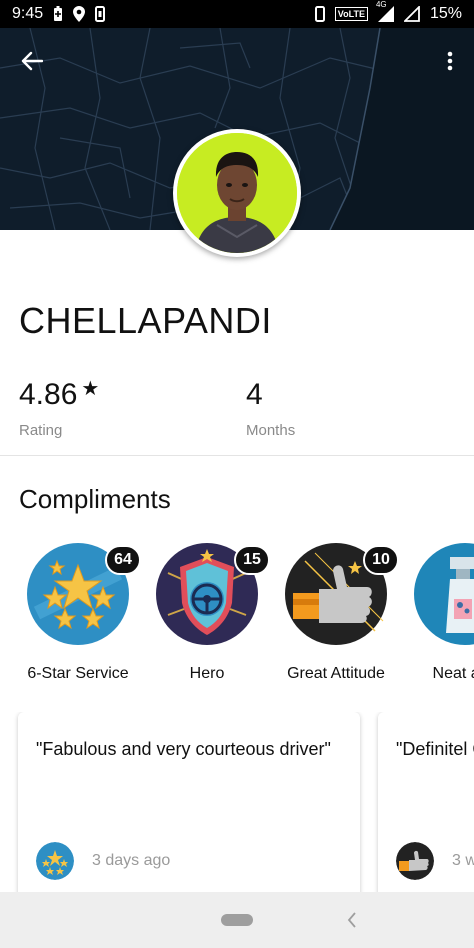 The image size is (474, 948). What do you see at coordinates (58, 14) in the screenshot?
I see `battery-saver-icon` at bounding box center [58, 14].